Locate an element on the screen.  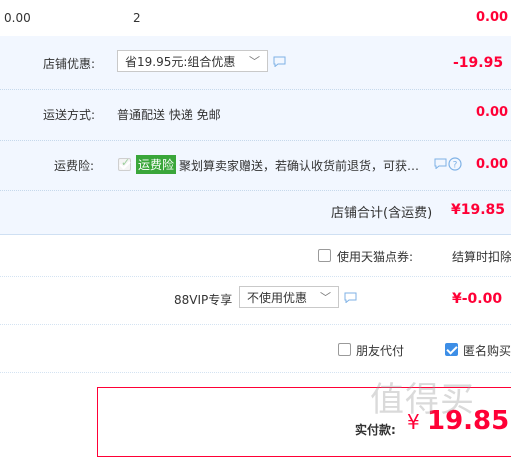
shipping-method: 普通配送 快递 免邮 is located at coordinates (169, 115).